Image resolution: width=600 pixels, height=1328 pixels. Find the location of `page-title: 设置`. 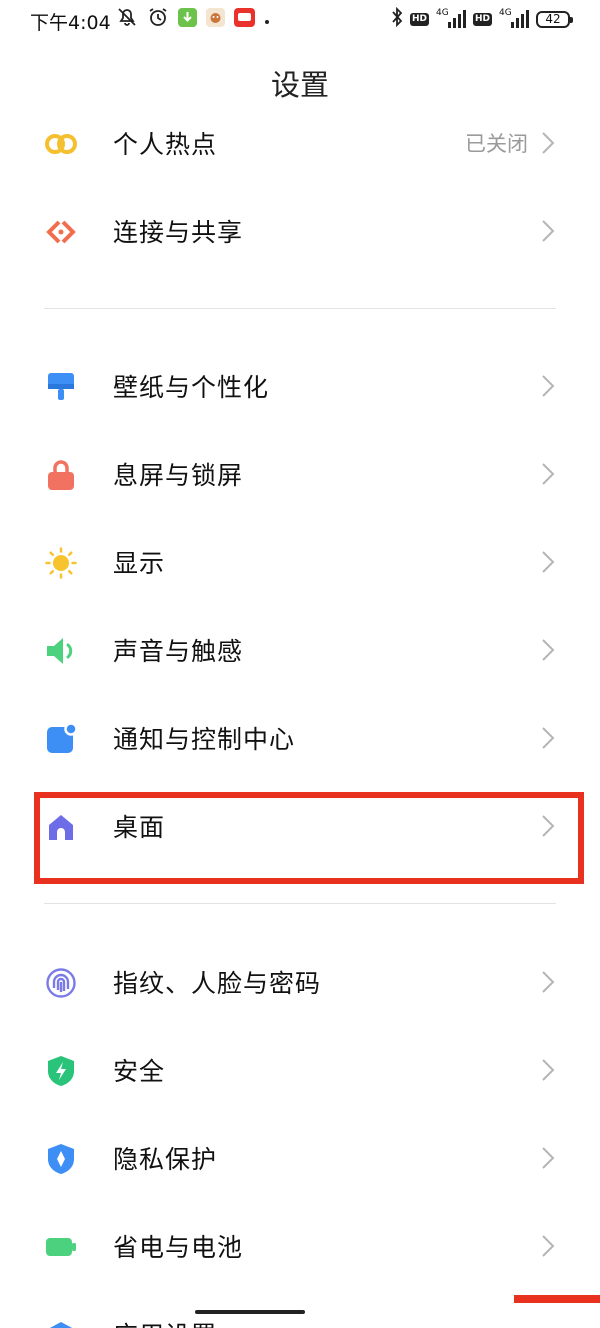

page-title: 设置 is located at coordinates (299, 85).